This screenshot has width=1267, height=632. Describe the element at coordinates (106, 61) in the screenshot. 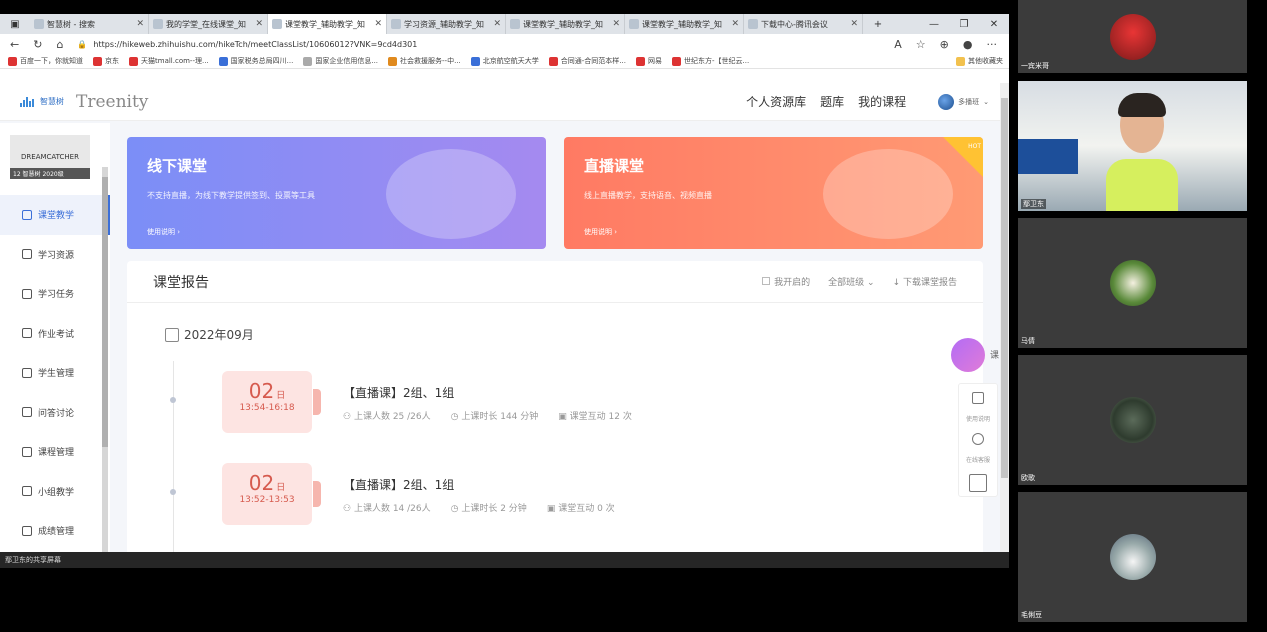

I see `bookmark-item: 京东` at that location.